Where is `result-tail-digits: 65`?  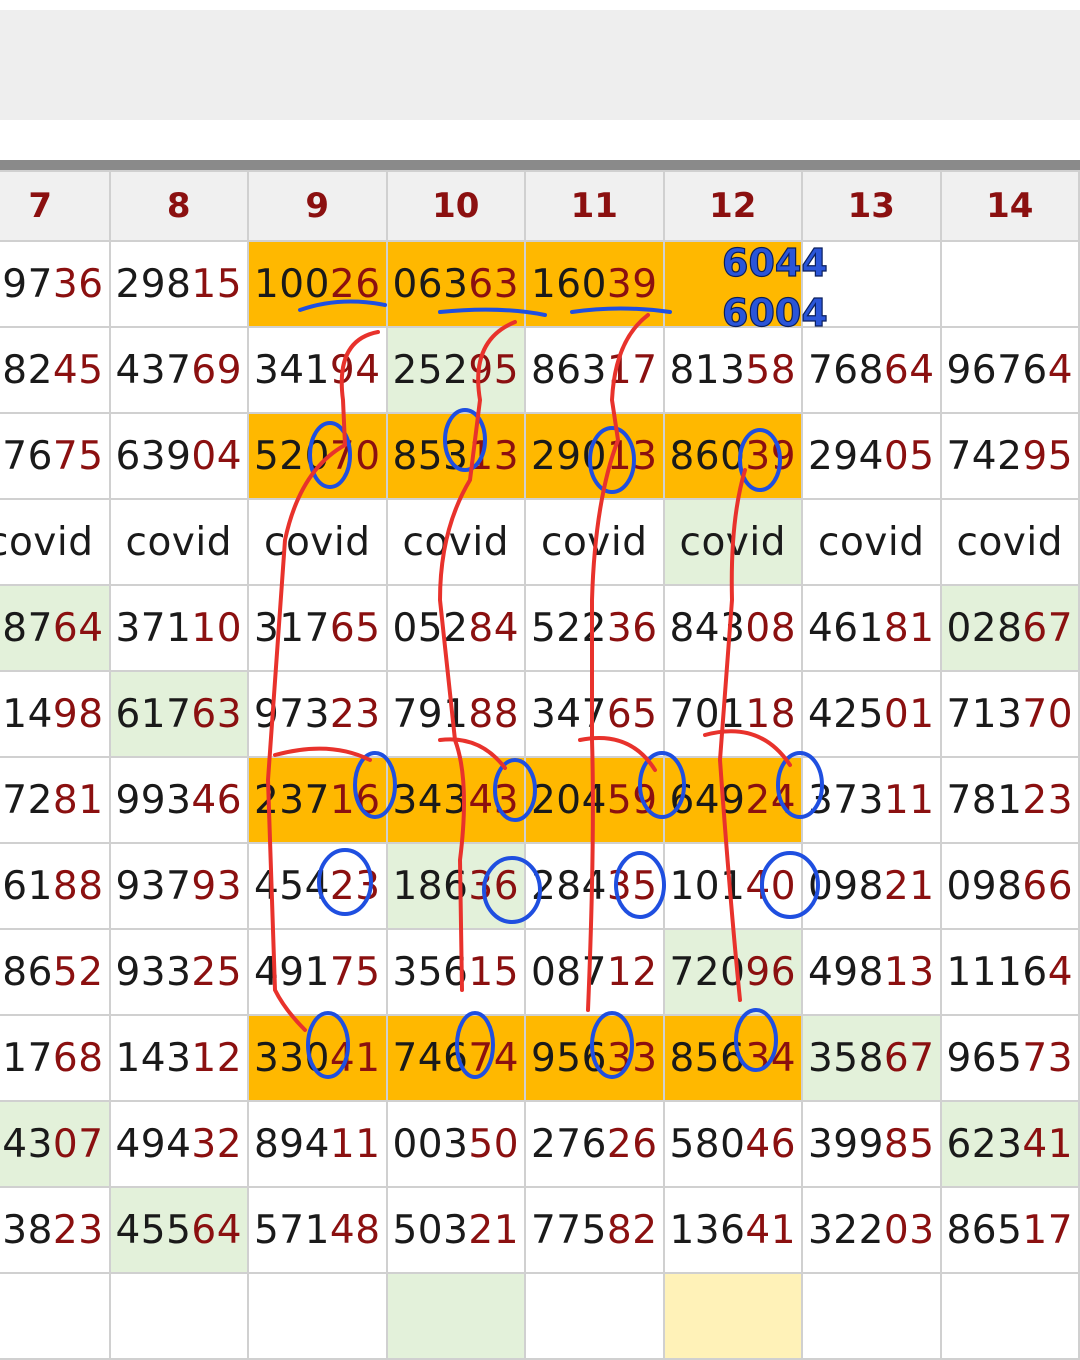 result-tail-digits: 65 is located at coordinates (632, 714).